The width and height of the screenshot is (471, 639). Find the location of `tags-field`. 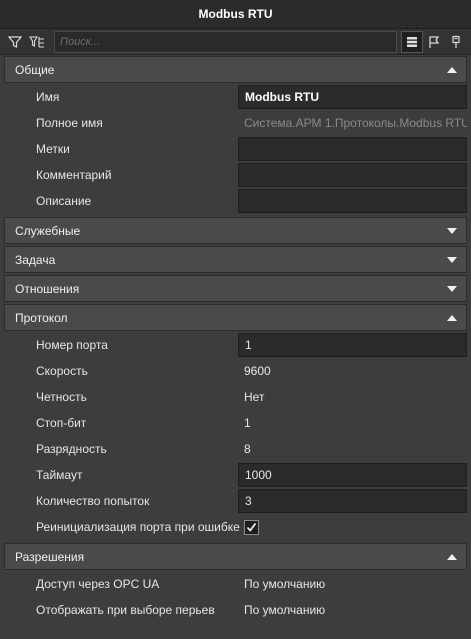

tags-field is located at coordinates (352, 149).